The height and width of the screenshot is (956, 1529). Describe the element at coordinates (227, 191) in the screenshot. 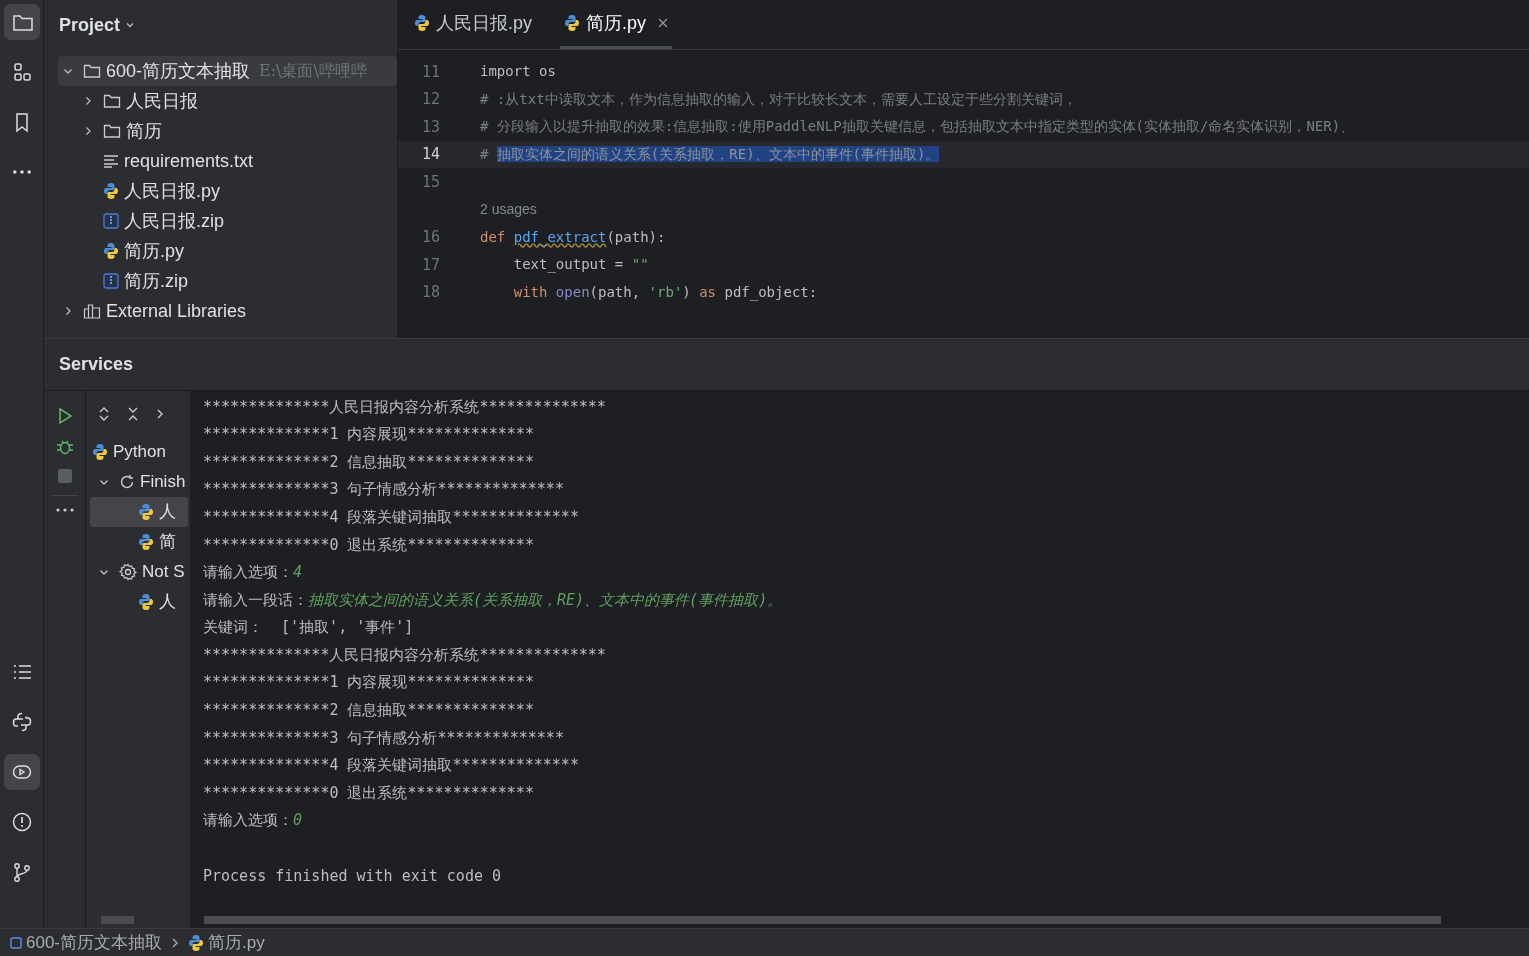

I see `tree-item: 人民日报.py` at that location.